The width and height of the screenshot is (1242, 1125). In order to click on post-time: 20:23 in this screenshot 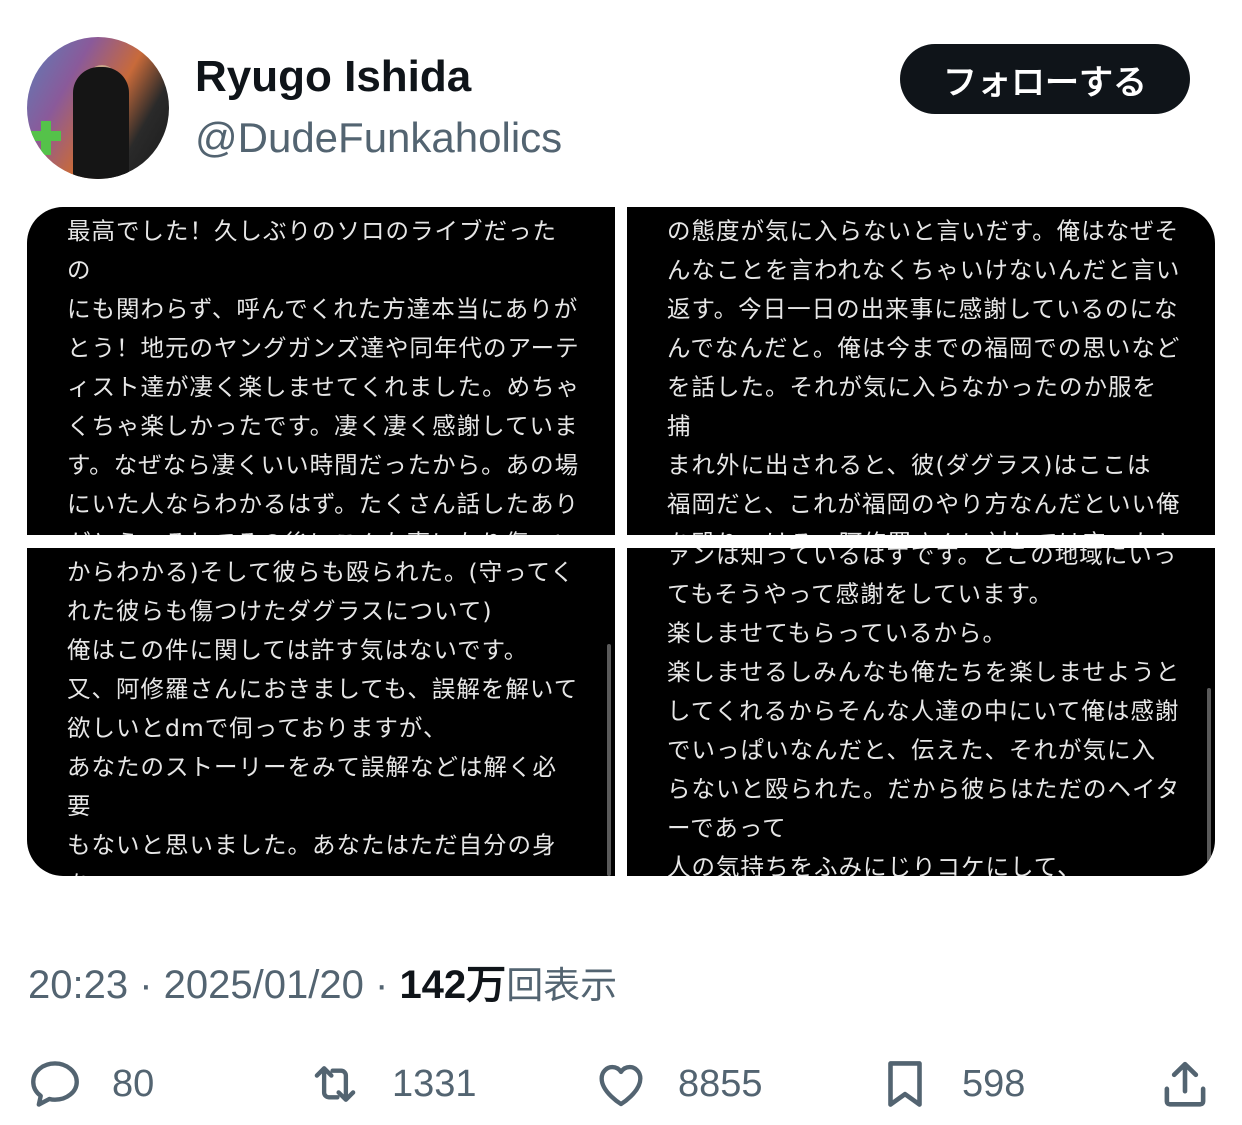, I will do `click(78, 985)`.